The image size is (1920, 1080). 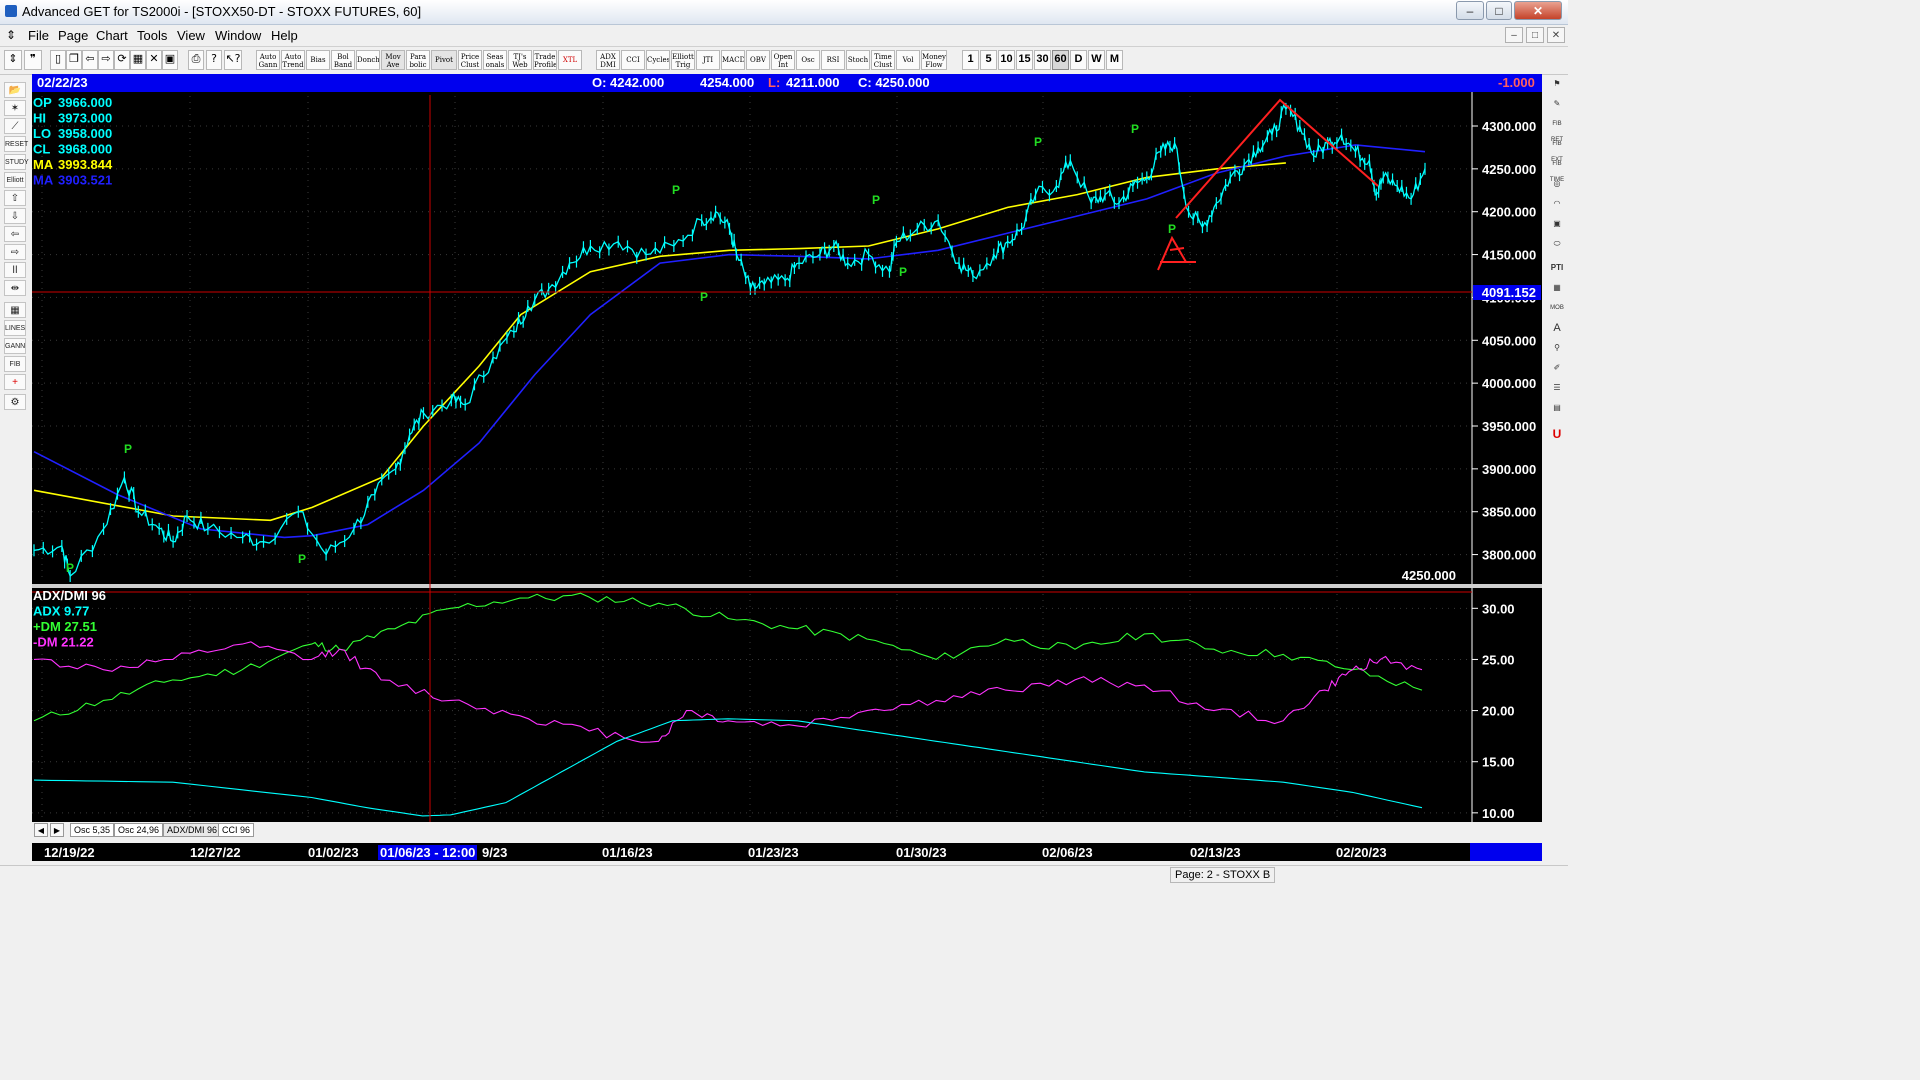 What do you see at coordinates (570, 60) in the screenshot?
I see `study-xtl-button: XTL` at bounding box center [570, 60].